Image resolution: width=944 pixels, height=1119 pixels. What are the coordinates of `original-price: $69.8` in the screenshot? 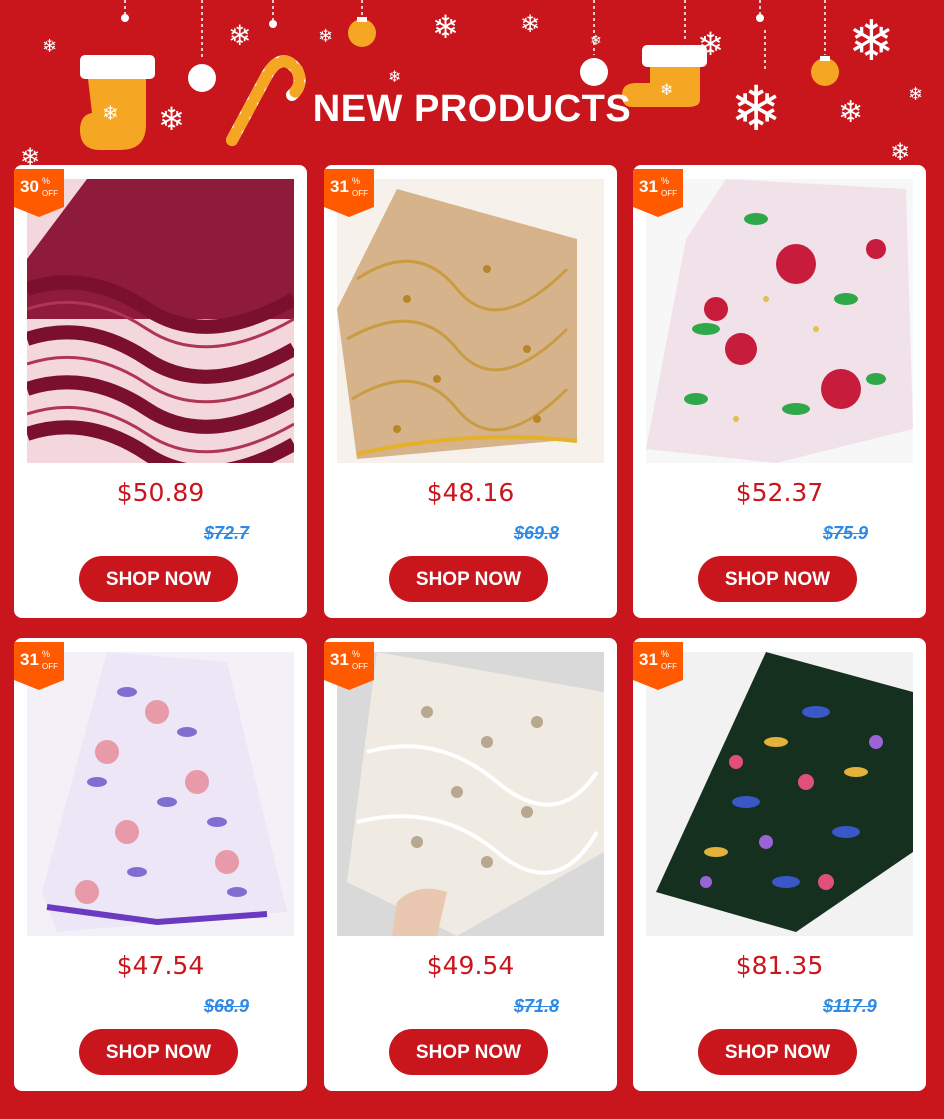 It's located at (537, 533).